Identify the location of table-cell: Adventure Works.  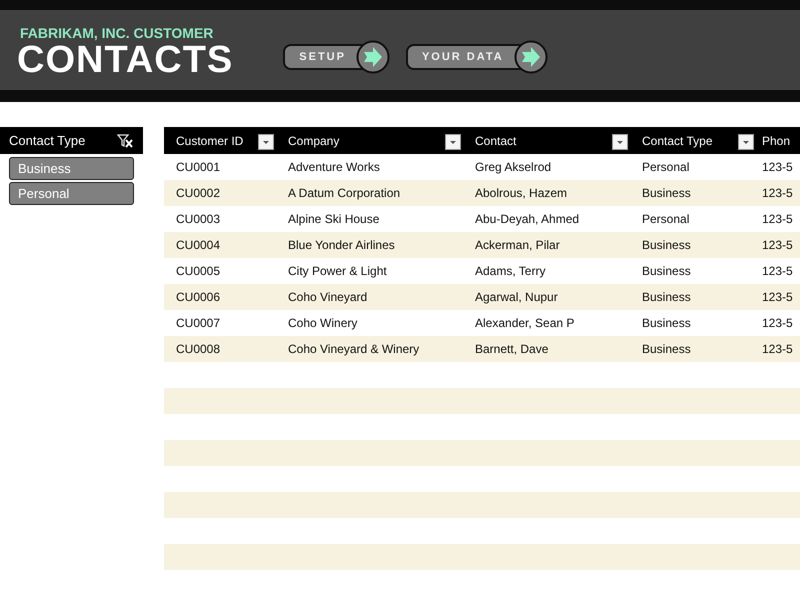
(369, 167).